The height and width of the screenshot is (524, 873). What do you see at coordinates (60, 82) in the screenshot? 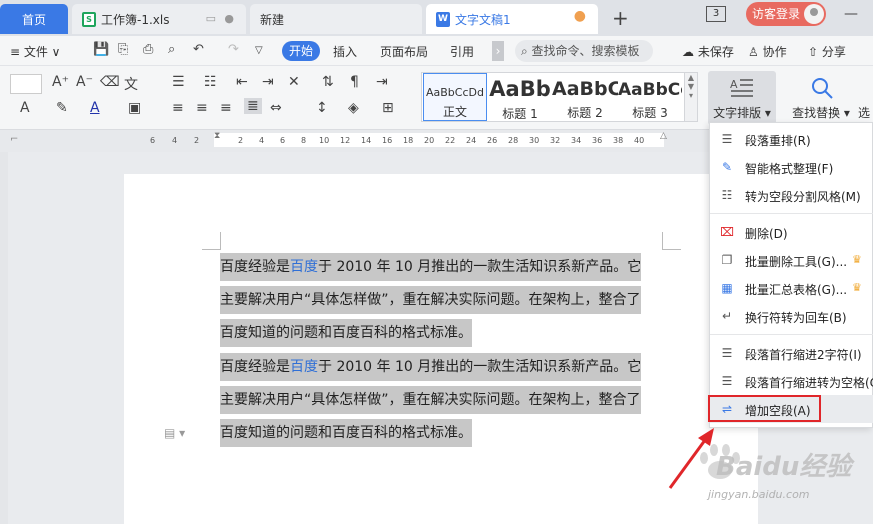
I see `grow-font-icon: A⁺` at bounding box center [60, 82].